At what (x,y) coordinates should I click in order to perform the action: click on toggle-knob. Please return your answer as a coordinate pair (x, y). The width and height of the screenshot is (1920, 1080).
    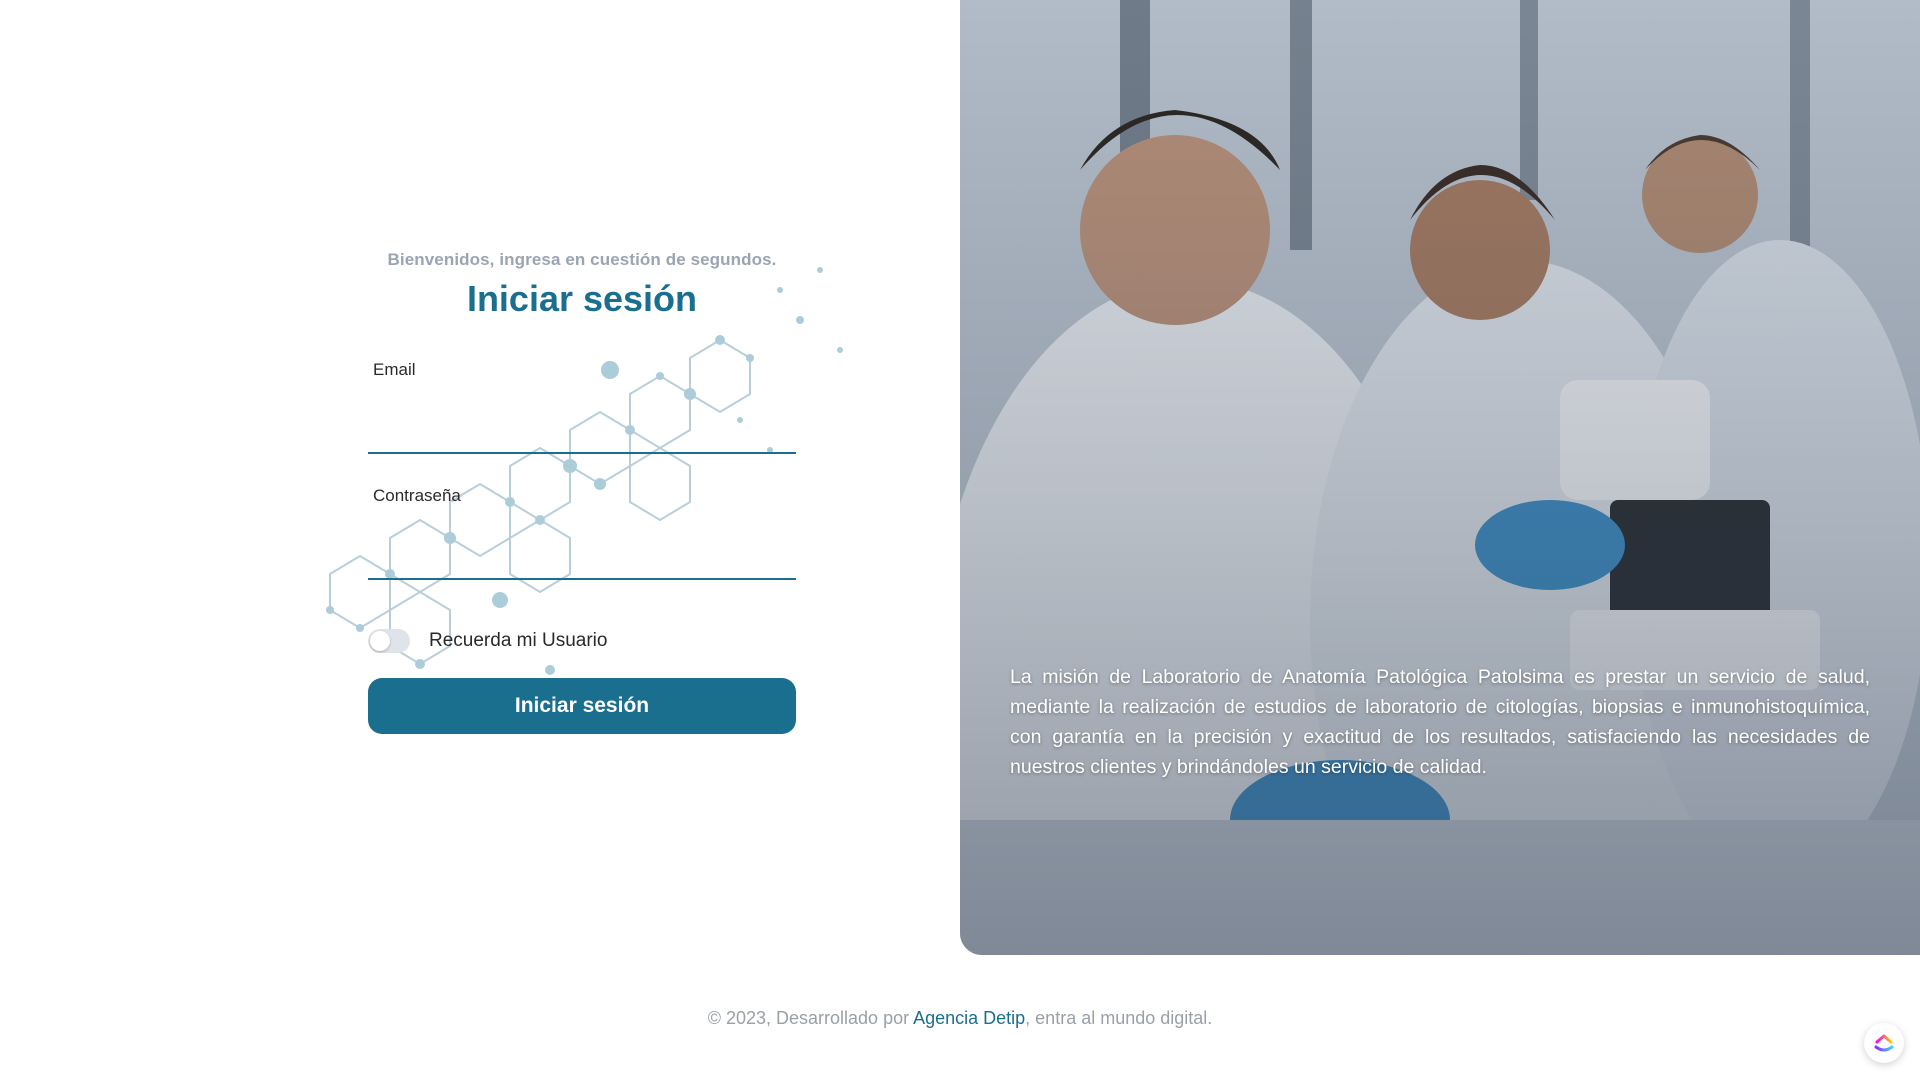
    Looking at the image, I should click on (380, 641).